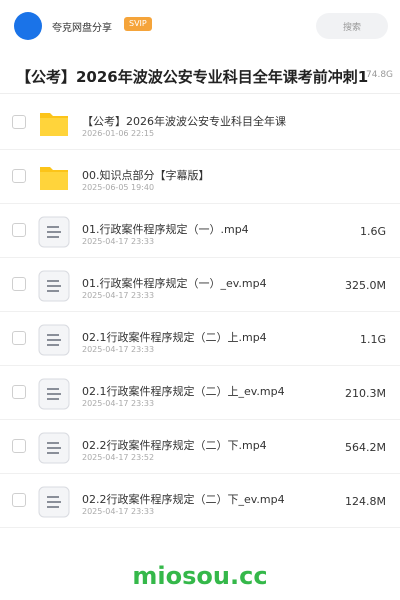 The height and width of the screenshot is (600, 400). I want to click on total-size: 74.8G, so click(380, 75).